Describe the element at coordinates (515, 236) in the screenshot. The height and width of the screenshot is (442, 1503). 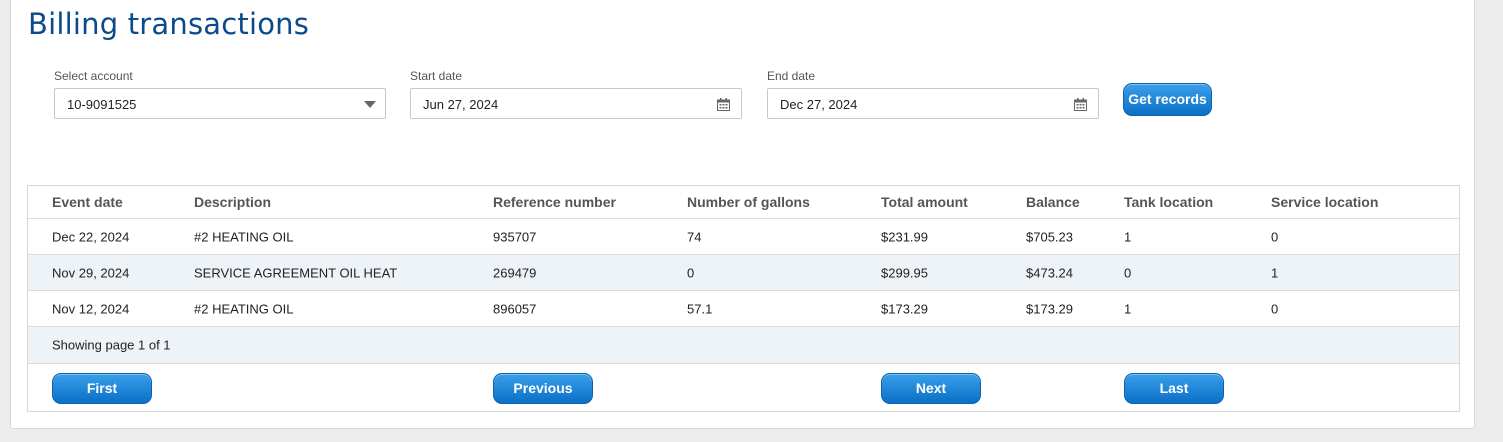
I see `reference-cell: 935707` at that location.